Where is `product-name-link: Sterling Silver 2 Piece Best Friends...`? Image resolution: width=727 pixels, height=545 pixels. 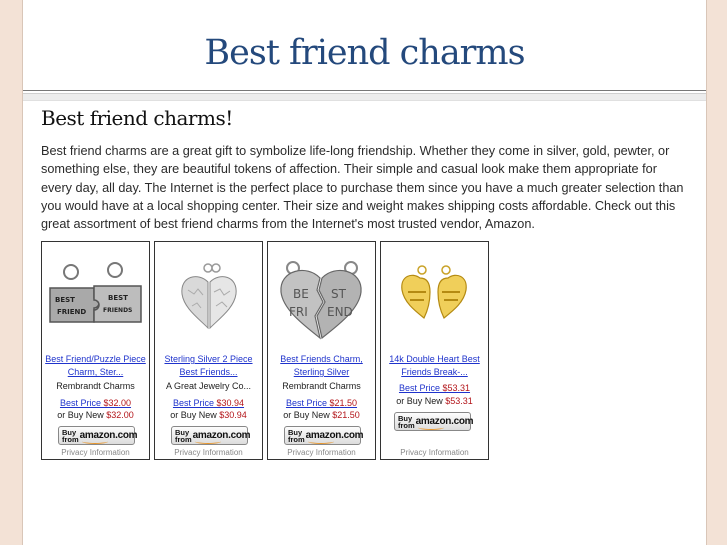 product-name-link: Sterling Silver 2 Piece Best Friends... is located at coordinates (208, 366).